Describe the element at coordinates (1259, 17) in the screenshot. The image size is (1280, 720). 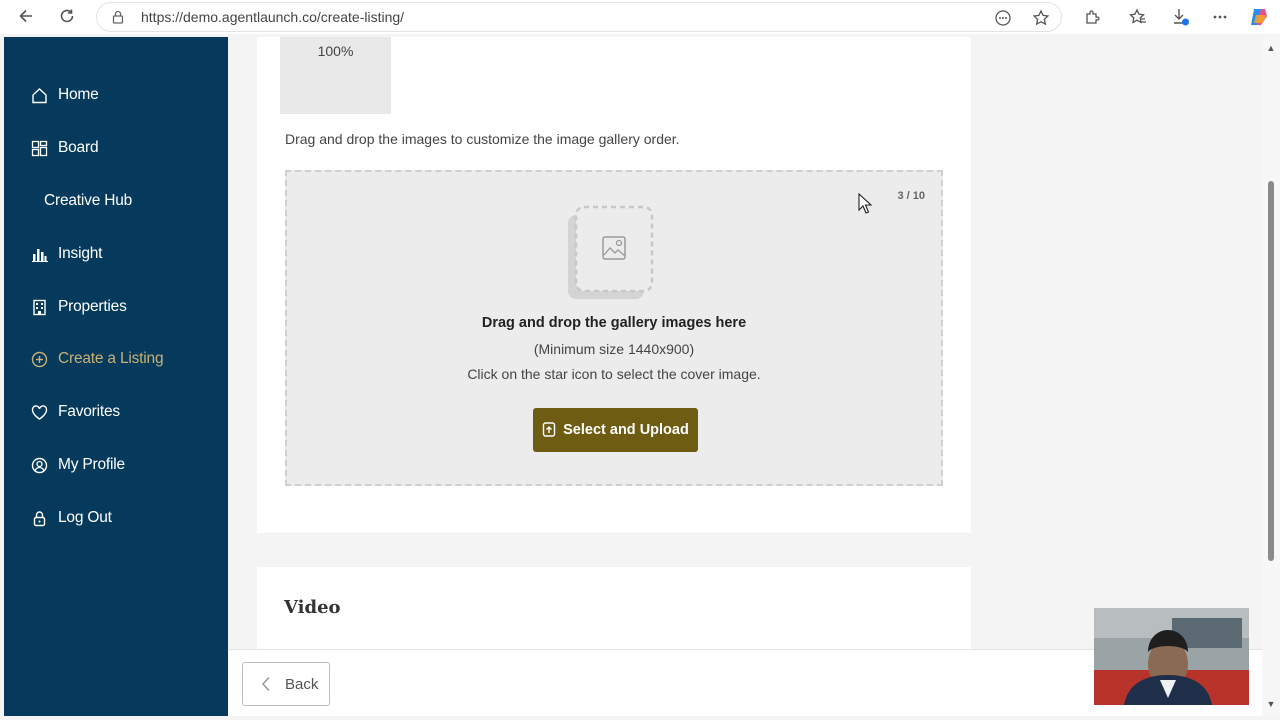
I see `copilot-icon` at that location.